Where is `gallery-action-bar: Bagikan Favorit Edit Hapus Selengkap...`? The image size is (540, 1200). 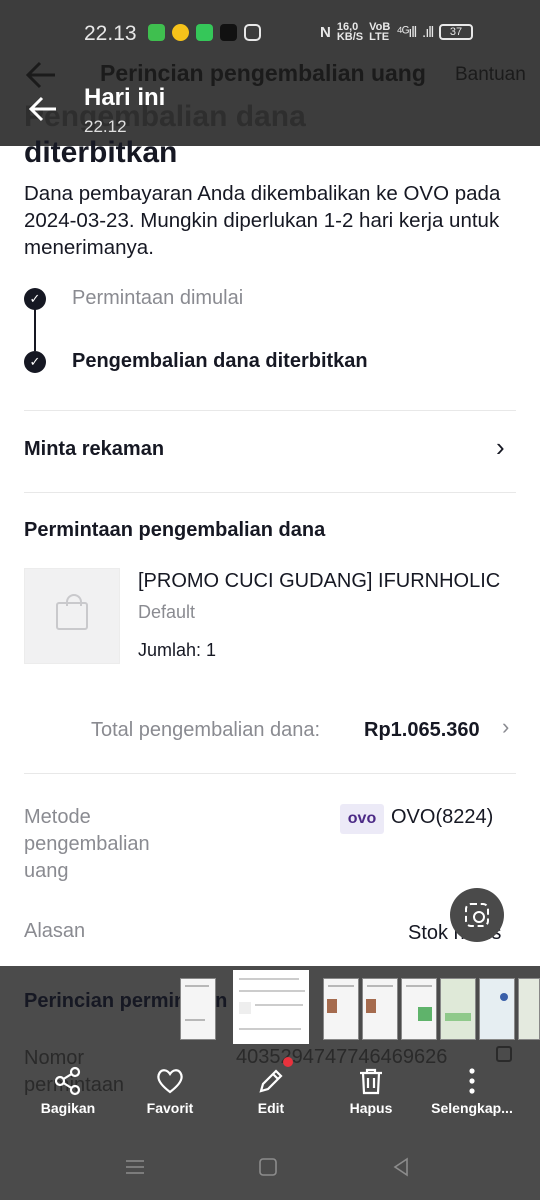
gallery-action-bar: Bagikan Favorit Edit Hapus Selengkap... is located at coordinates (270, 1096).